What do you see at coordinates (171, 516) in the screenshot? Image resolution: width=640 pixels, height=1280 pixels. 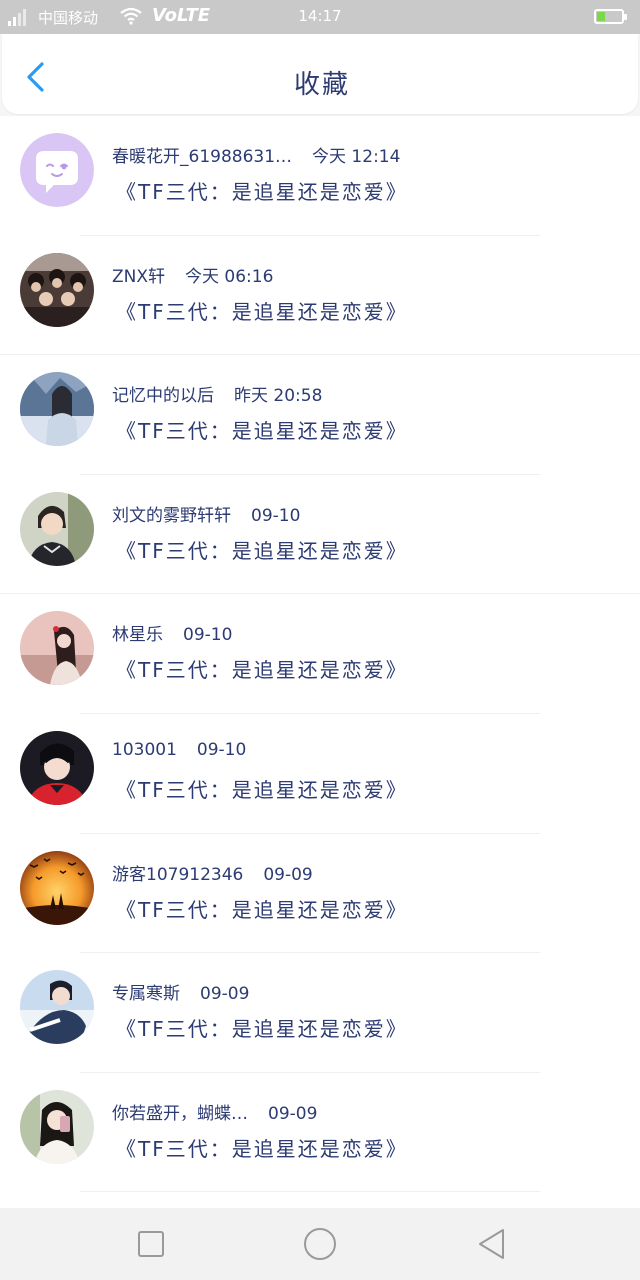 I see `username: 刘文的雾野轩轩` at bounding box center [171, 516].